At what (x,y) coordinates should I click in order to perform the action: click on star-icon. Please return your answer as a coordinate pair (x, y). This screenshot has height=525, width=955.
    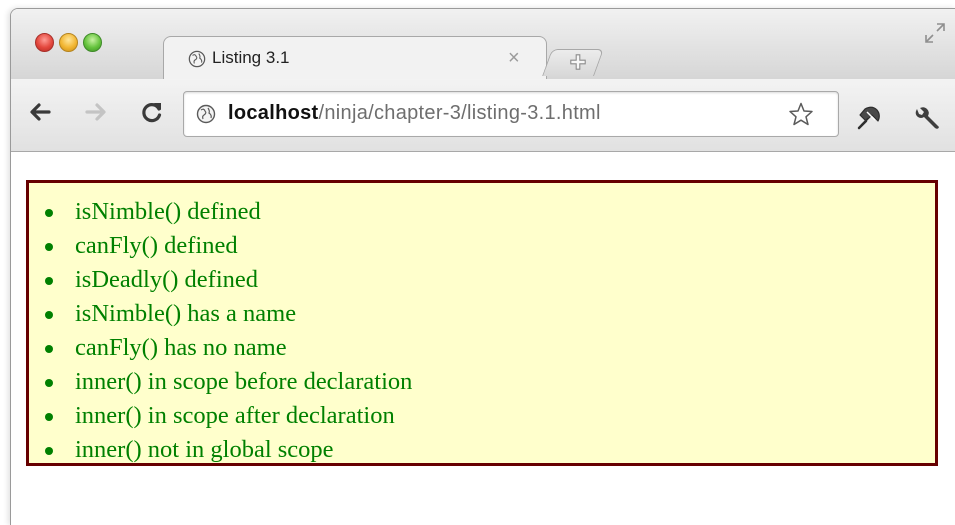
    Looking at the image, I should click on (801, 114).